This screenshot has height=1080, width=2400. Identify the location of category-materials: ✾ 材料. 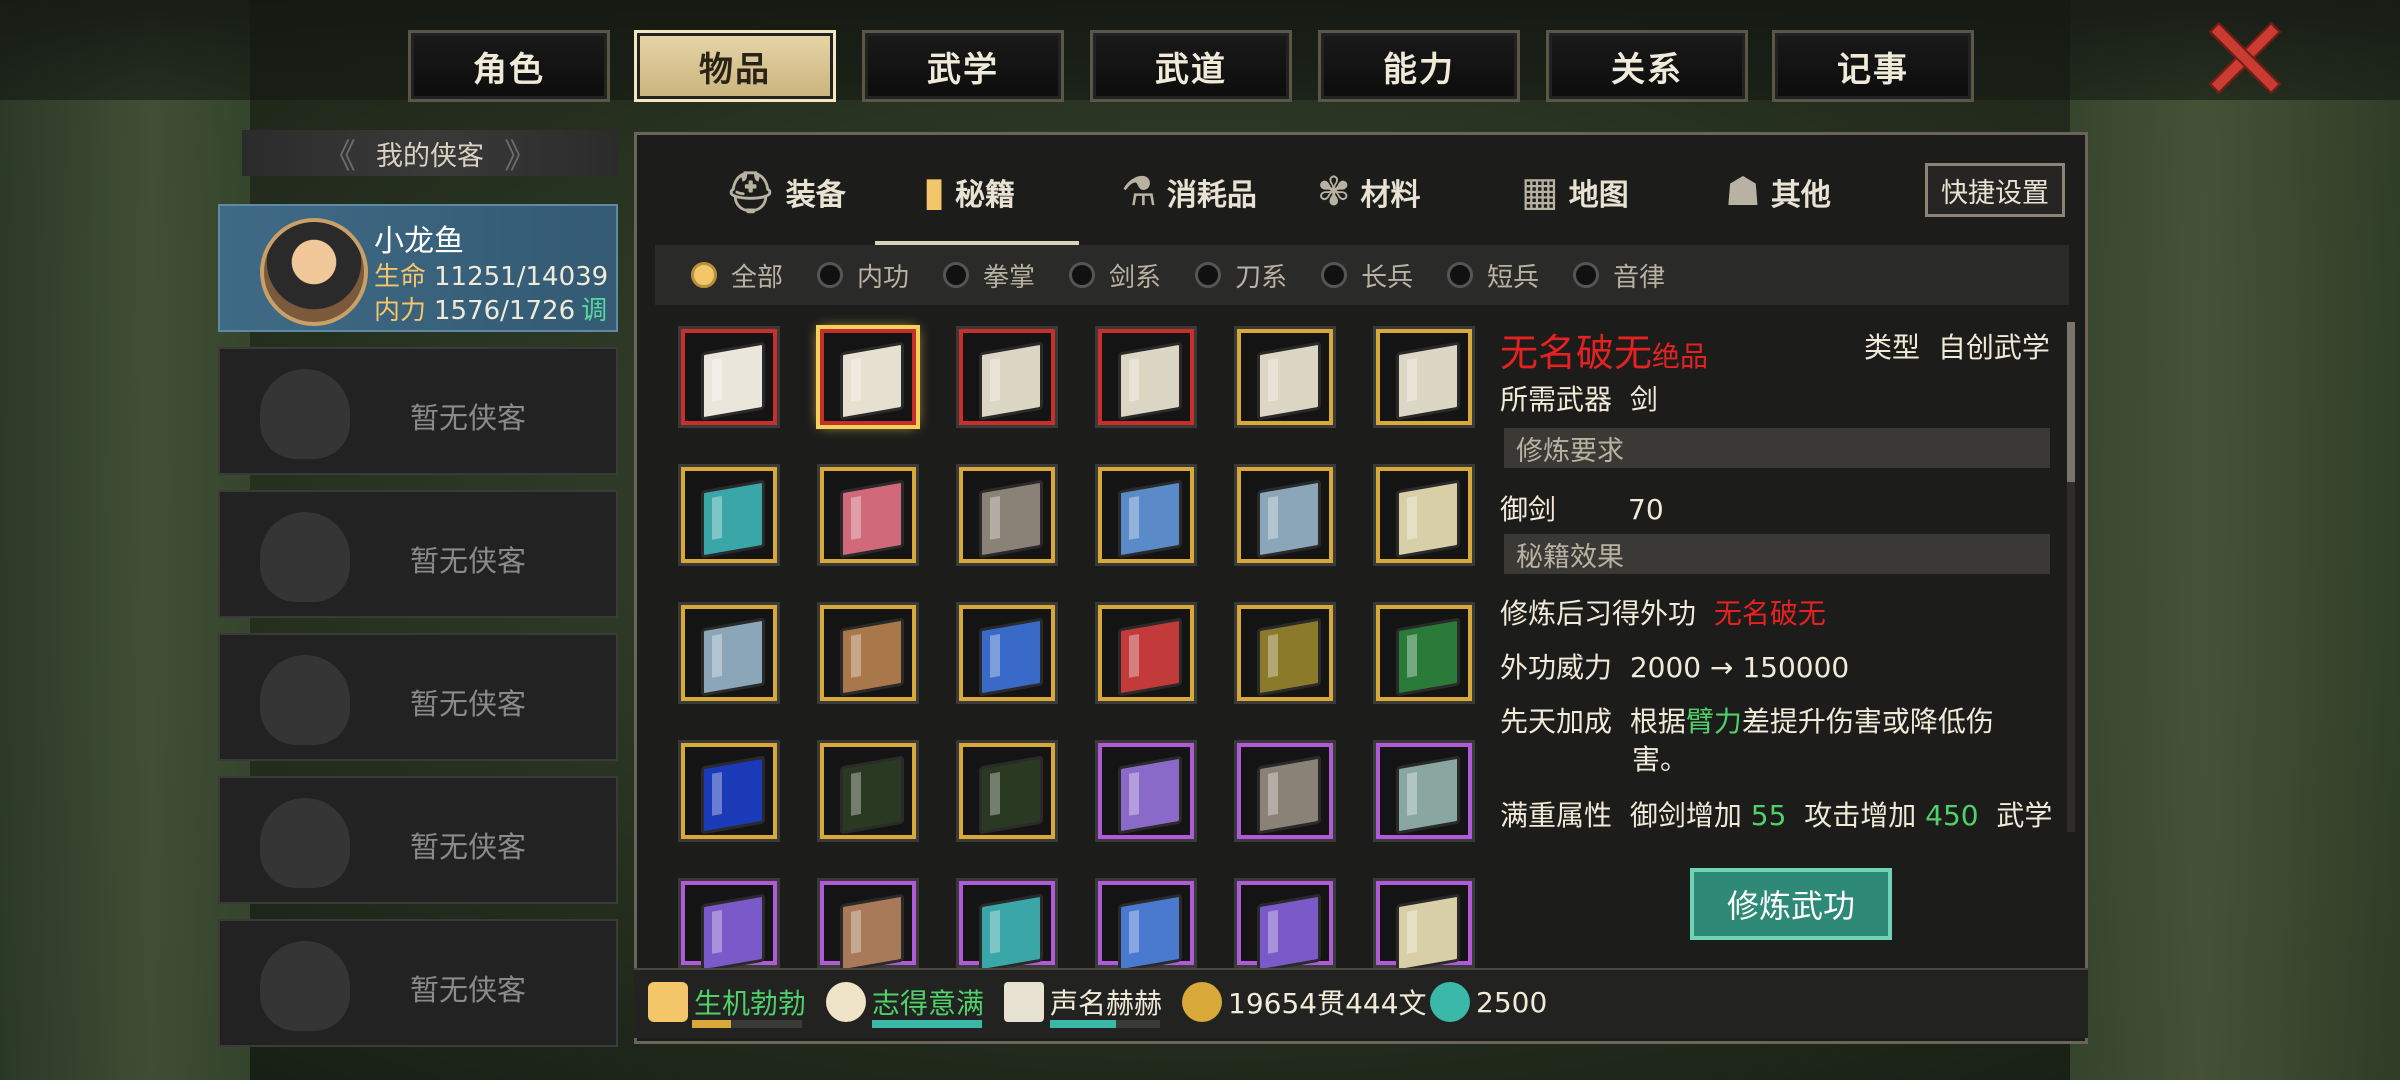
(1369, 192).